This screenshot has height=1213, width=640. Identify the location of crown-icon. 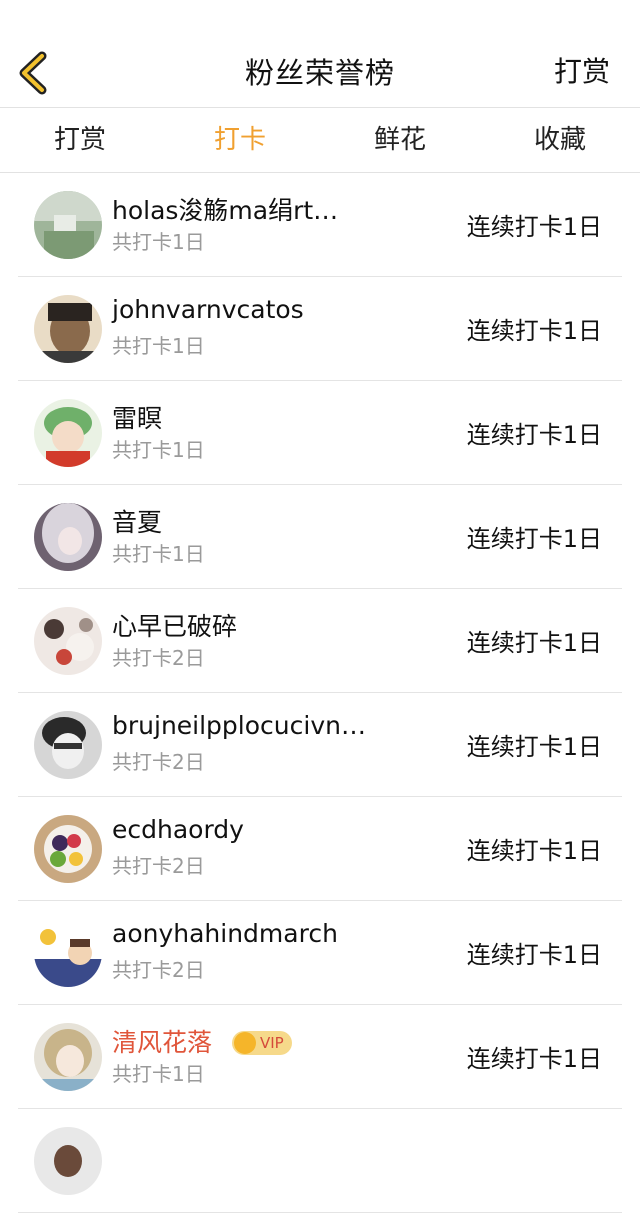
(245, 1043).